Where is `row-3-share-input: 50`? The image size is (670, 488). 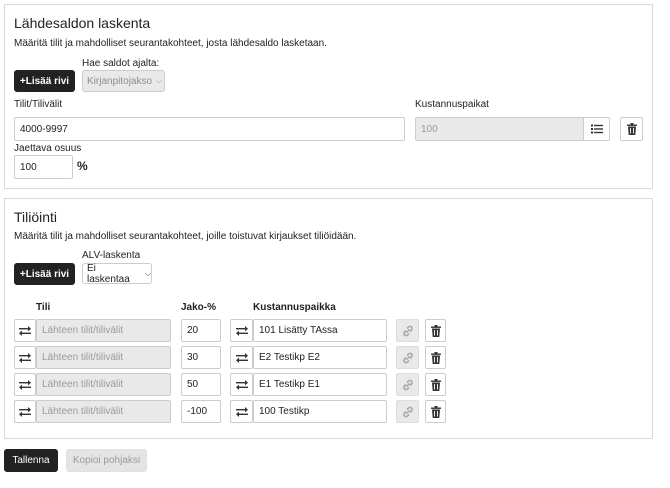
row-3-share-input: 50 is located at coordinates (201, 384).